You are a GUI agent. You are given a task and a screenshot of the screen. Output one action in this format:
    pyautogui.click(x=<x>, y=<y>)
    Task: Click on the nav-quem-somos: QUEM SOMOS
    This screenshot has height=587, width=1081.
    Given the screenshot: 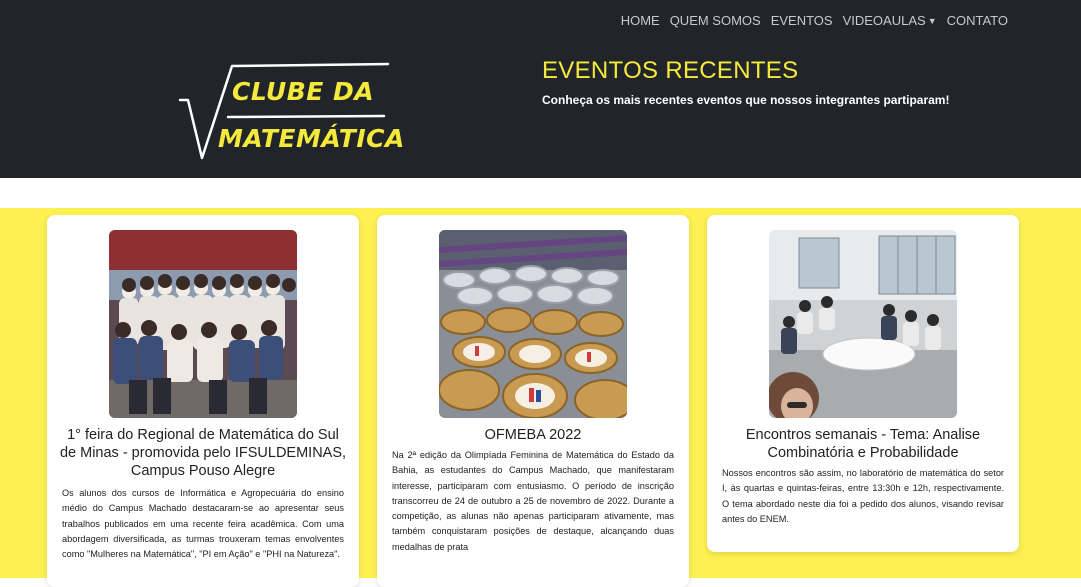 What is the action you would take?
    pyautogui.click(x=715, y=21)
    